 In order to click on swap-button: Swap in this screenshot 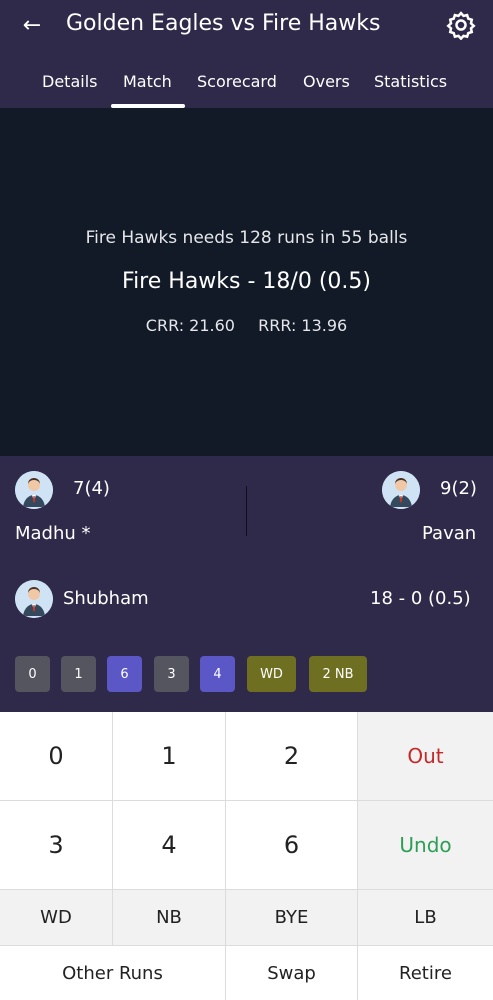, I will do `click(292, 973)`.